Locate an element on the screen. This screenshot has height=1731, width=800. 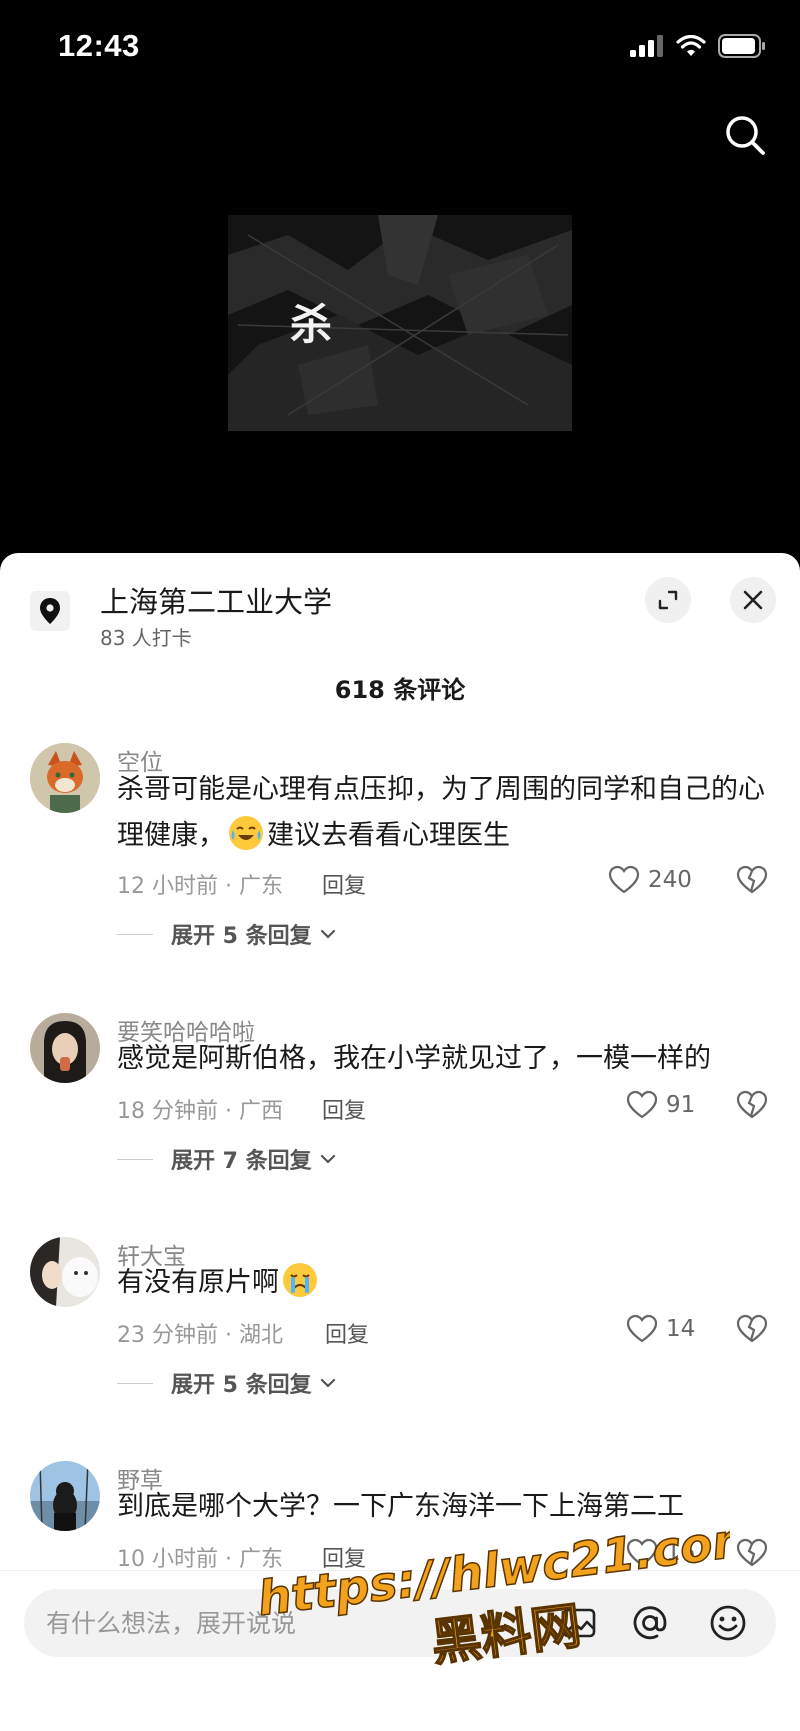
location-pin-icon is located at coordinates (50, 611).